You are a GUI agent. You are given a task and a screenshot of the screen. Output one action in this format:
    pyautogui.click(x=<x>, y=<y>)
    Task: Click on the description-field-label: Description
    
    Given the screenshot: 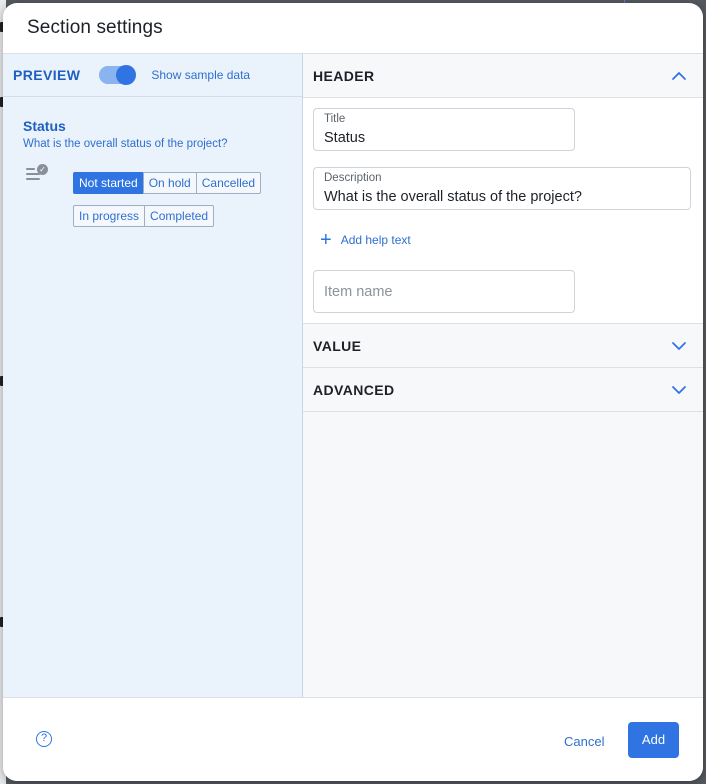 What is the action you would take?
    pyautogui.click(x=353, y=178)
    